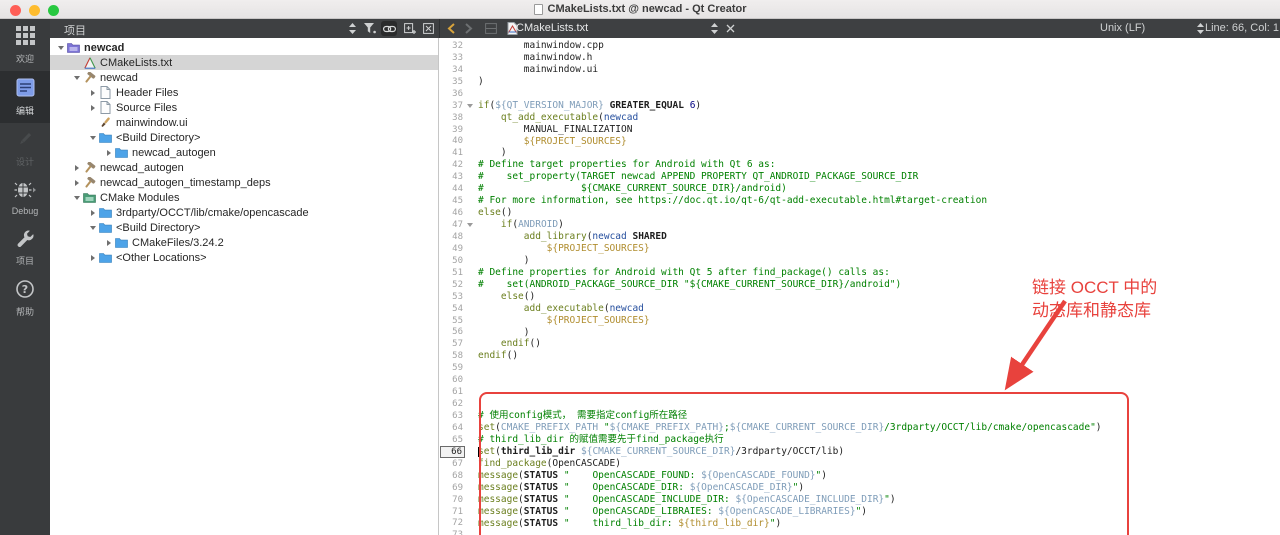 The height and width of the screenshot is (535, 1280). What do you see at coordinates (860, 392) in the screenshot?
I see `code-line: 61` at bounding box center [860, 392].